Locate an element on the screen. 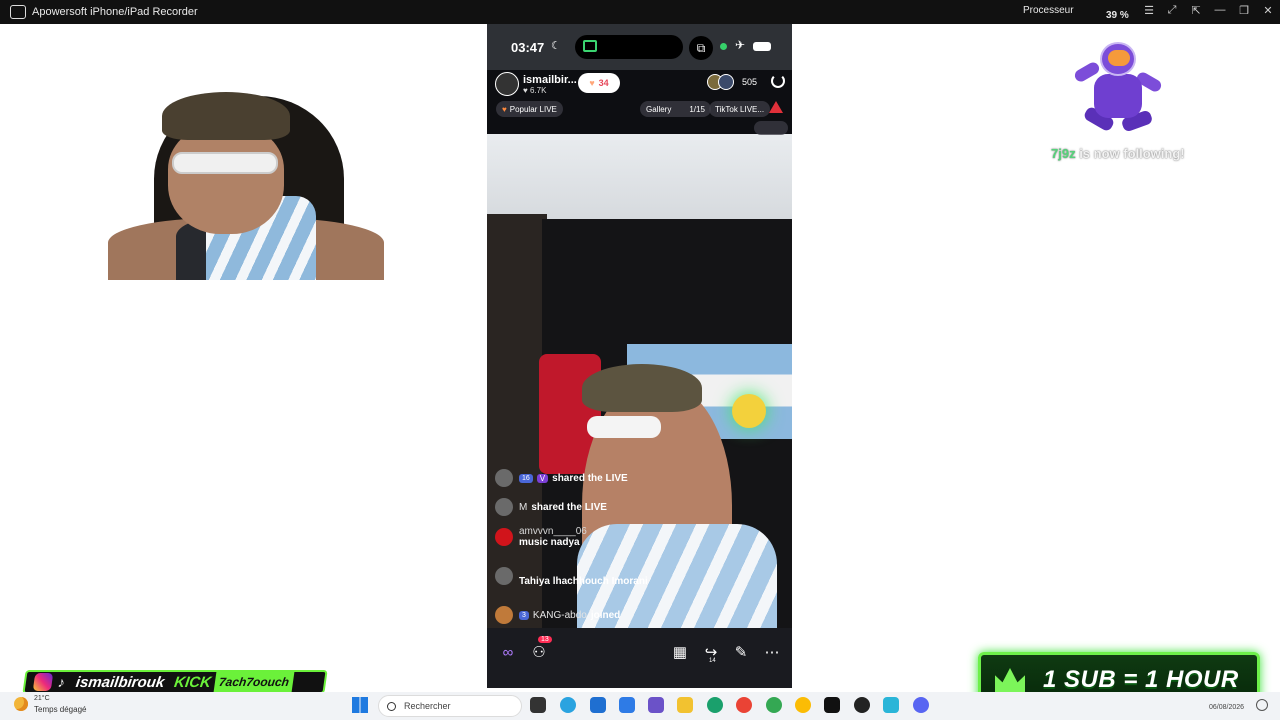 This screenshot has height=720, width=1280. maximize-button: ❐ is located at coordinates (1244, 10).